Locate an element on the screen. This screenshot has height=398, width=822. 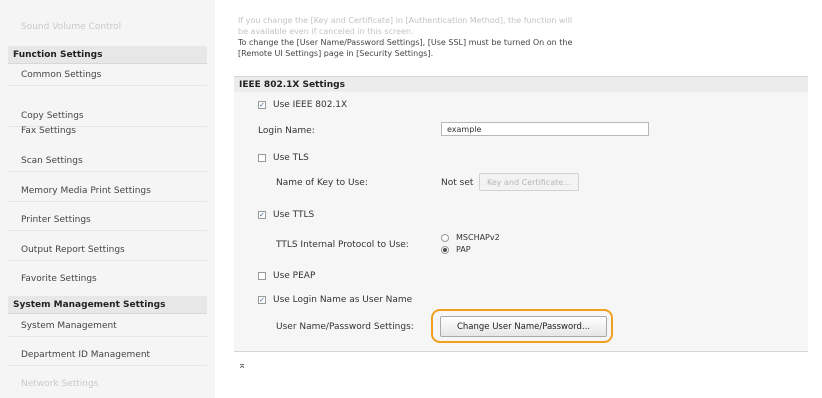
ttls-option-mschapv2: MSCHAPv2 is located at coordinates (470, 237).